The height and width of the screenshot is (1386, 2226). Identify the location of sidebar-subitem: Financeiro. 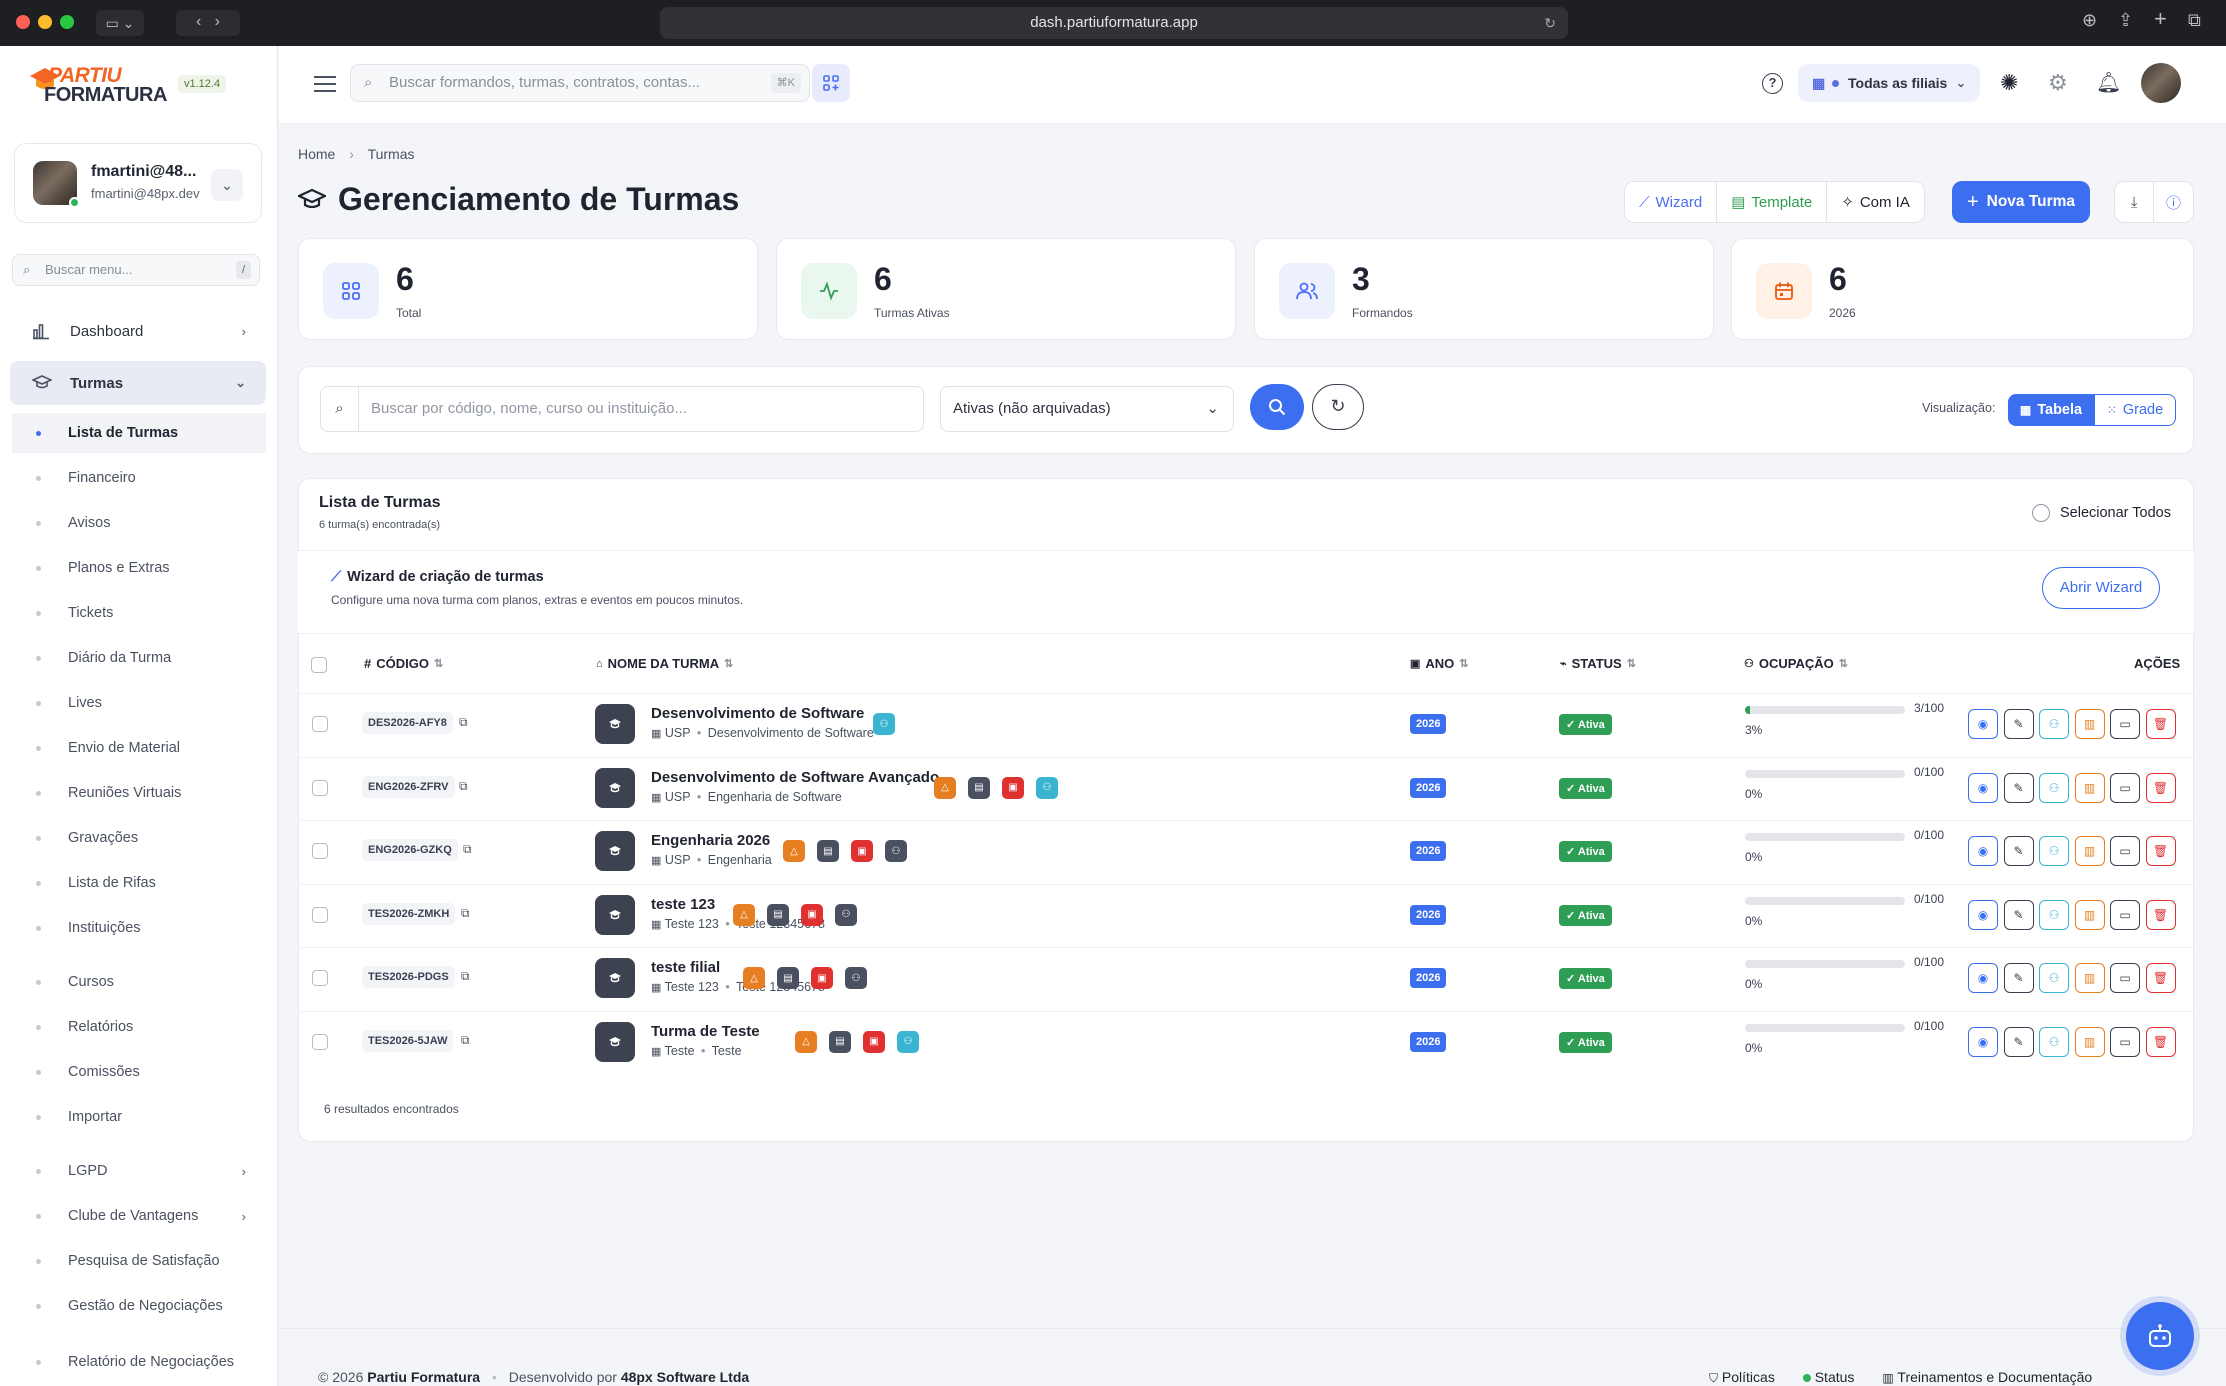
(139, 478).